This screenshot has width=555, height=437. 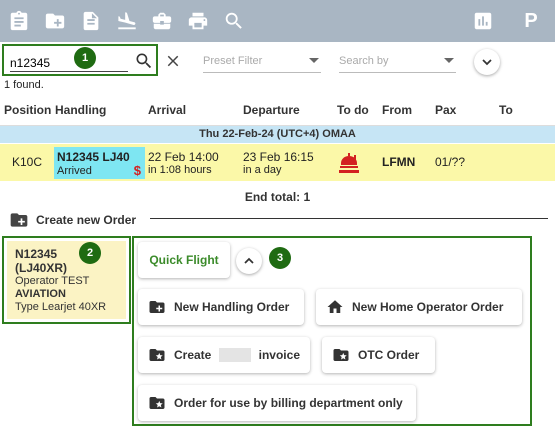 I want to click on catering-icon, so click(x=349, y=163).